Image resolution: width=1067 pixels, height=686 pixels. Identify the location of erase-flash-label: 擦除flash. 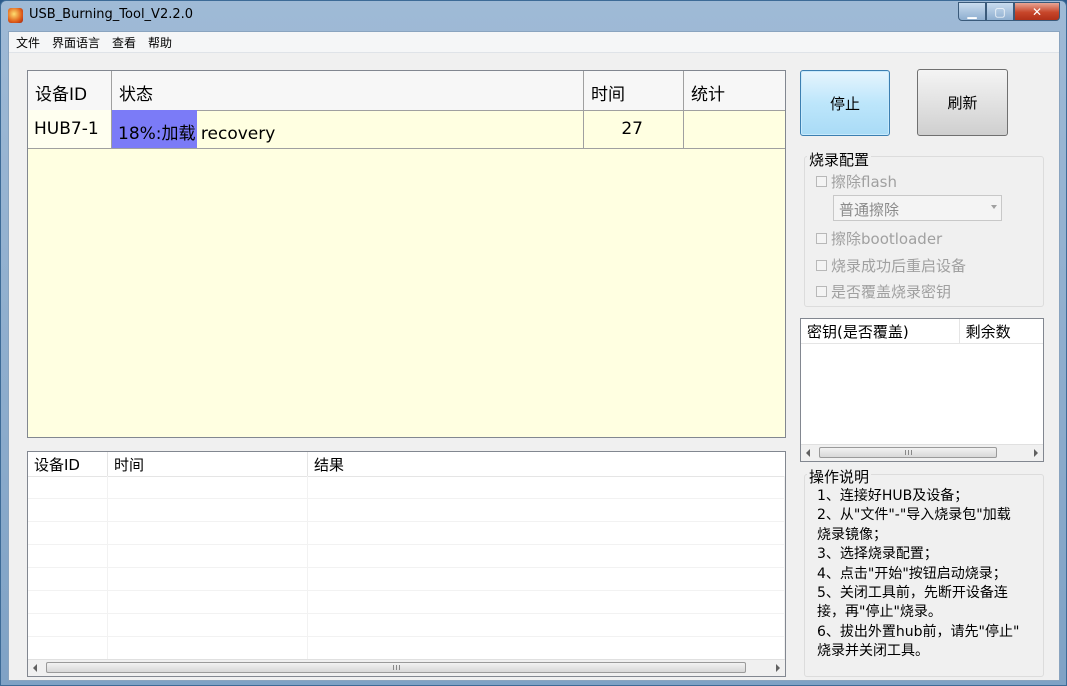
(864, 182).